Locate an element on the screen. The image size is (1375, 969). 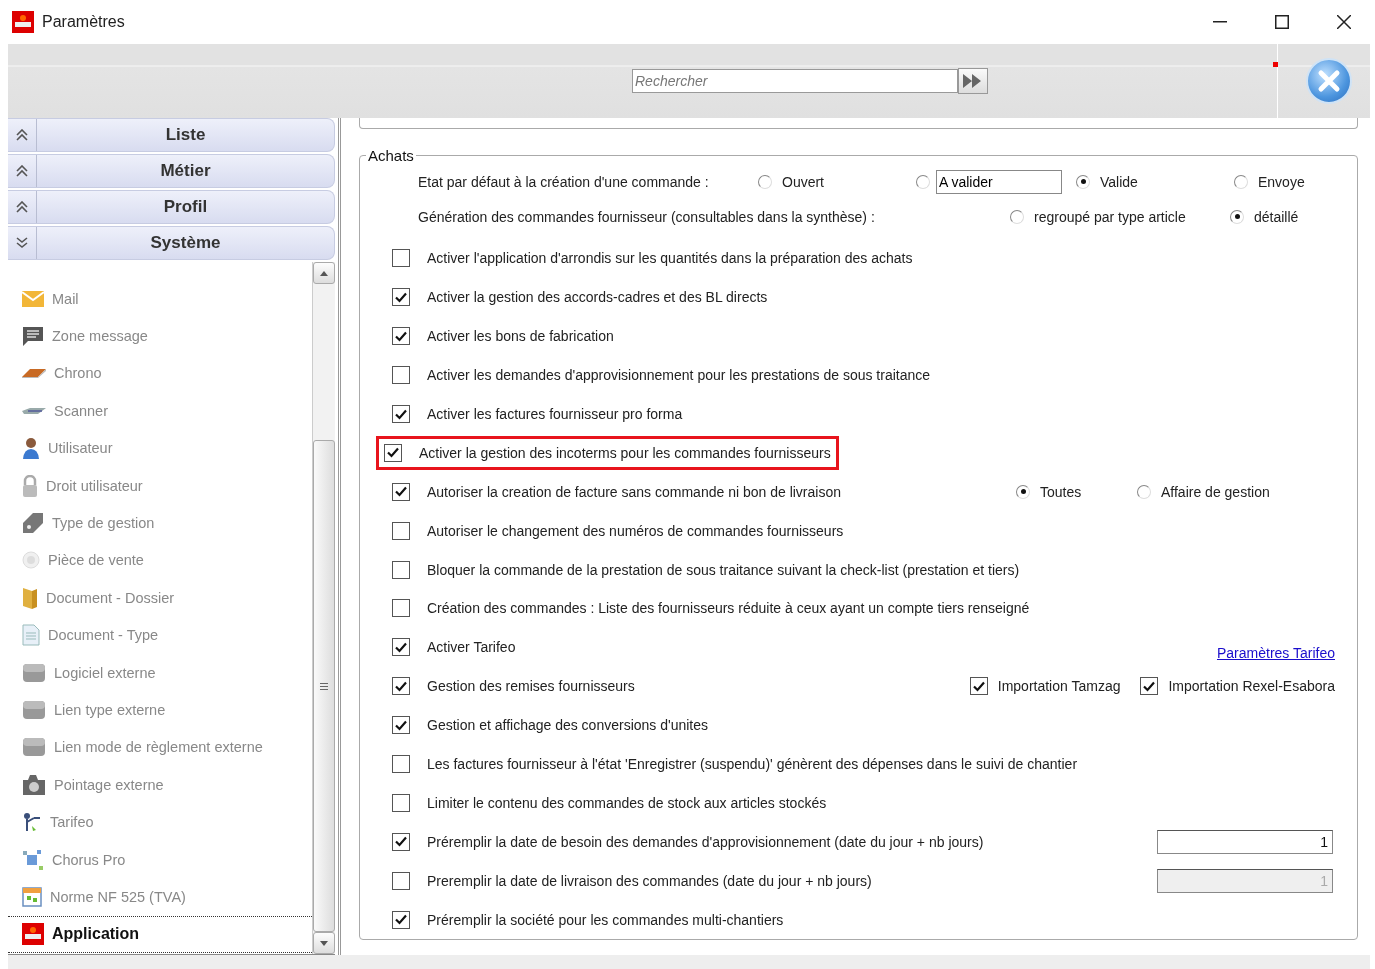
up-arrow-icon is located at coordinates (324, 273).